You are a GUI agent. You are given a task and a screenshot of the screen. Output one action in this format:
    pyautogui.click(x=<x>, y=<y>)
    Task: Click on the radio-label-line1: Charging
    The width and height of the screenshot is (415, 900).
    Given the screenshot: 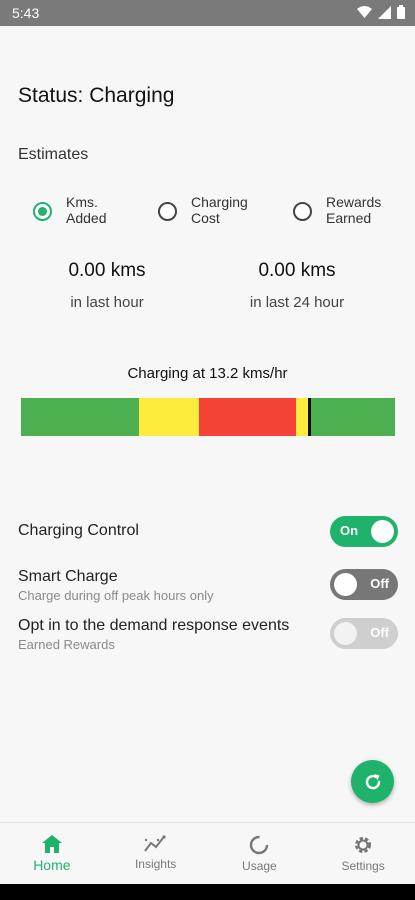 What is the action you would take?
    pyautogui.click(x=219, y=202)
    